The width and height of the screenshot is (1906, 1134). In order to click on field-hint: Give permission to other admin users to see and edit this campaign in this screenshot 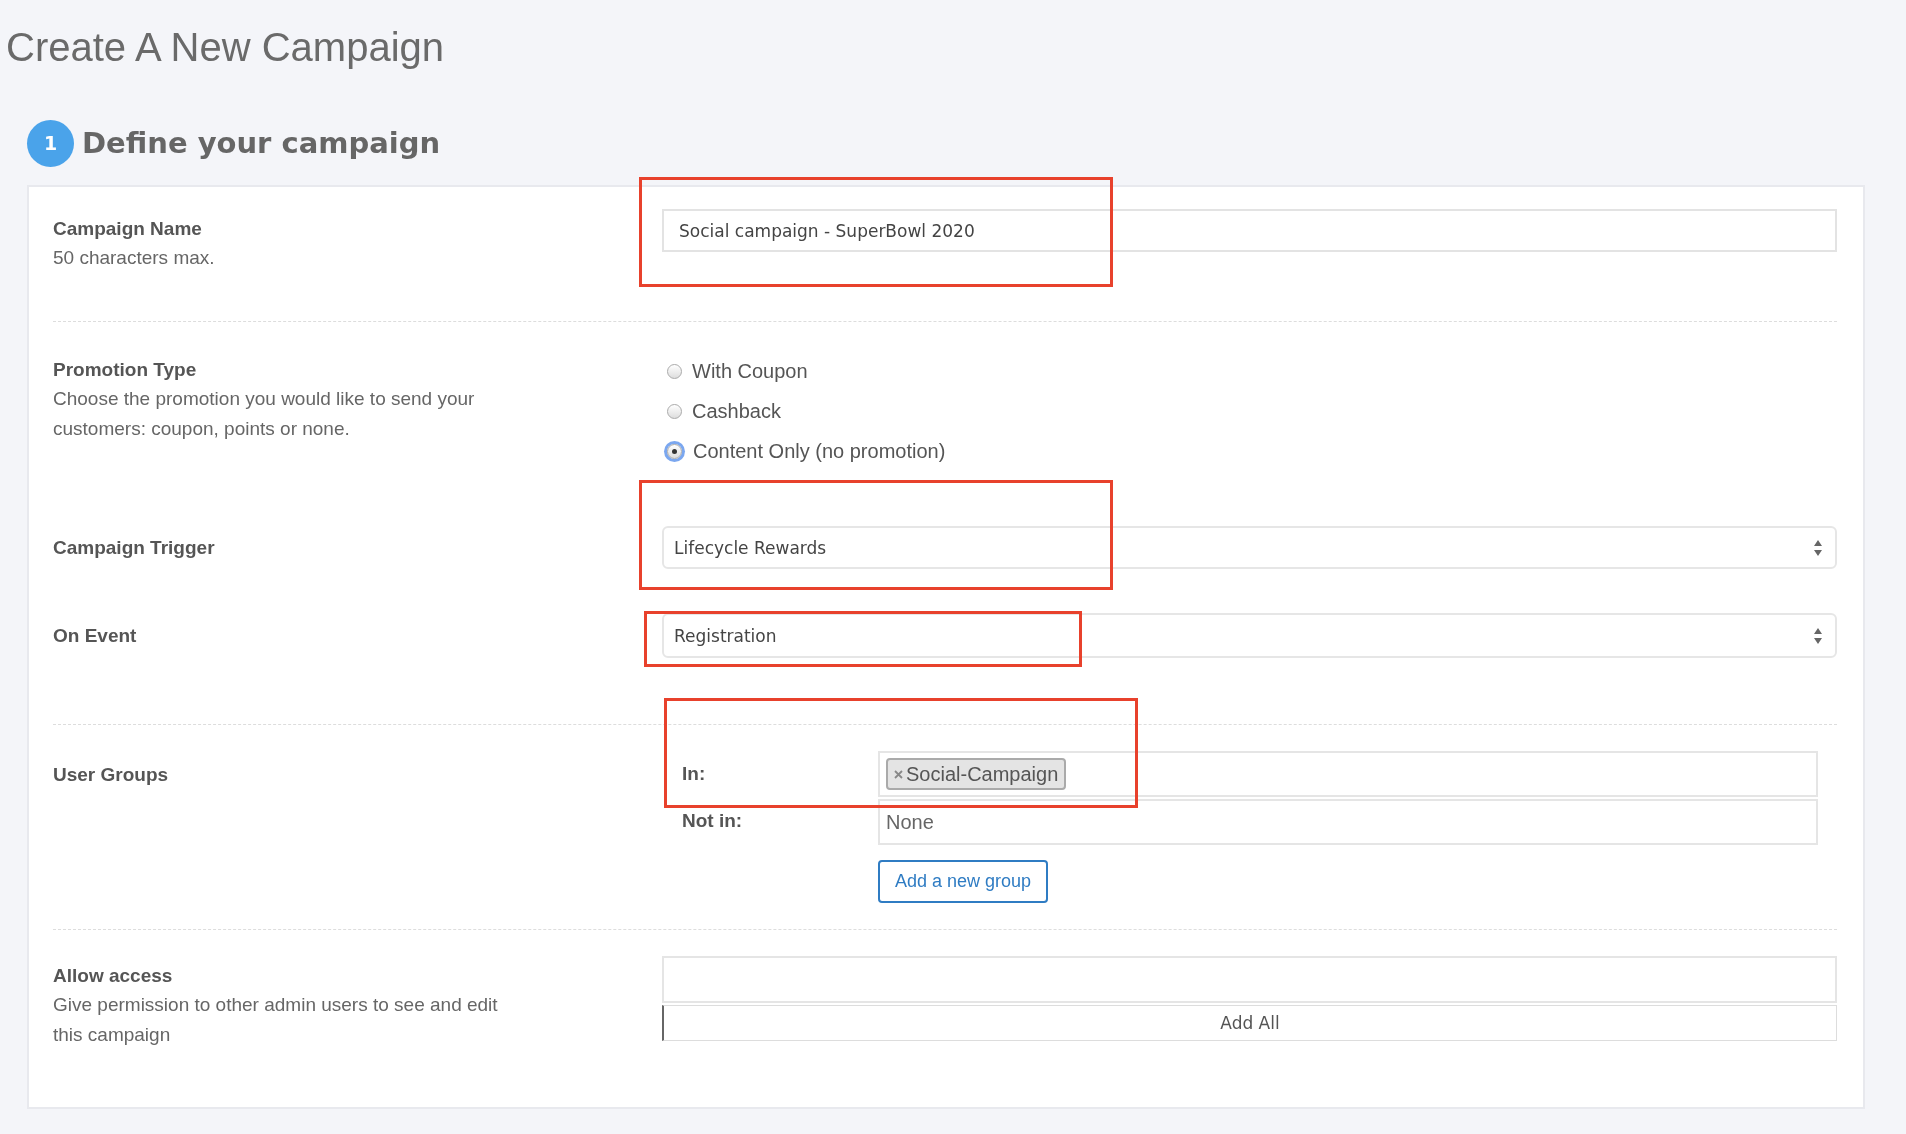, I will do `click(276, 1020)`.